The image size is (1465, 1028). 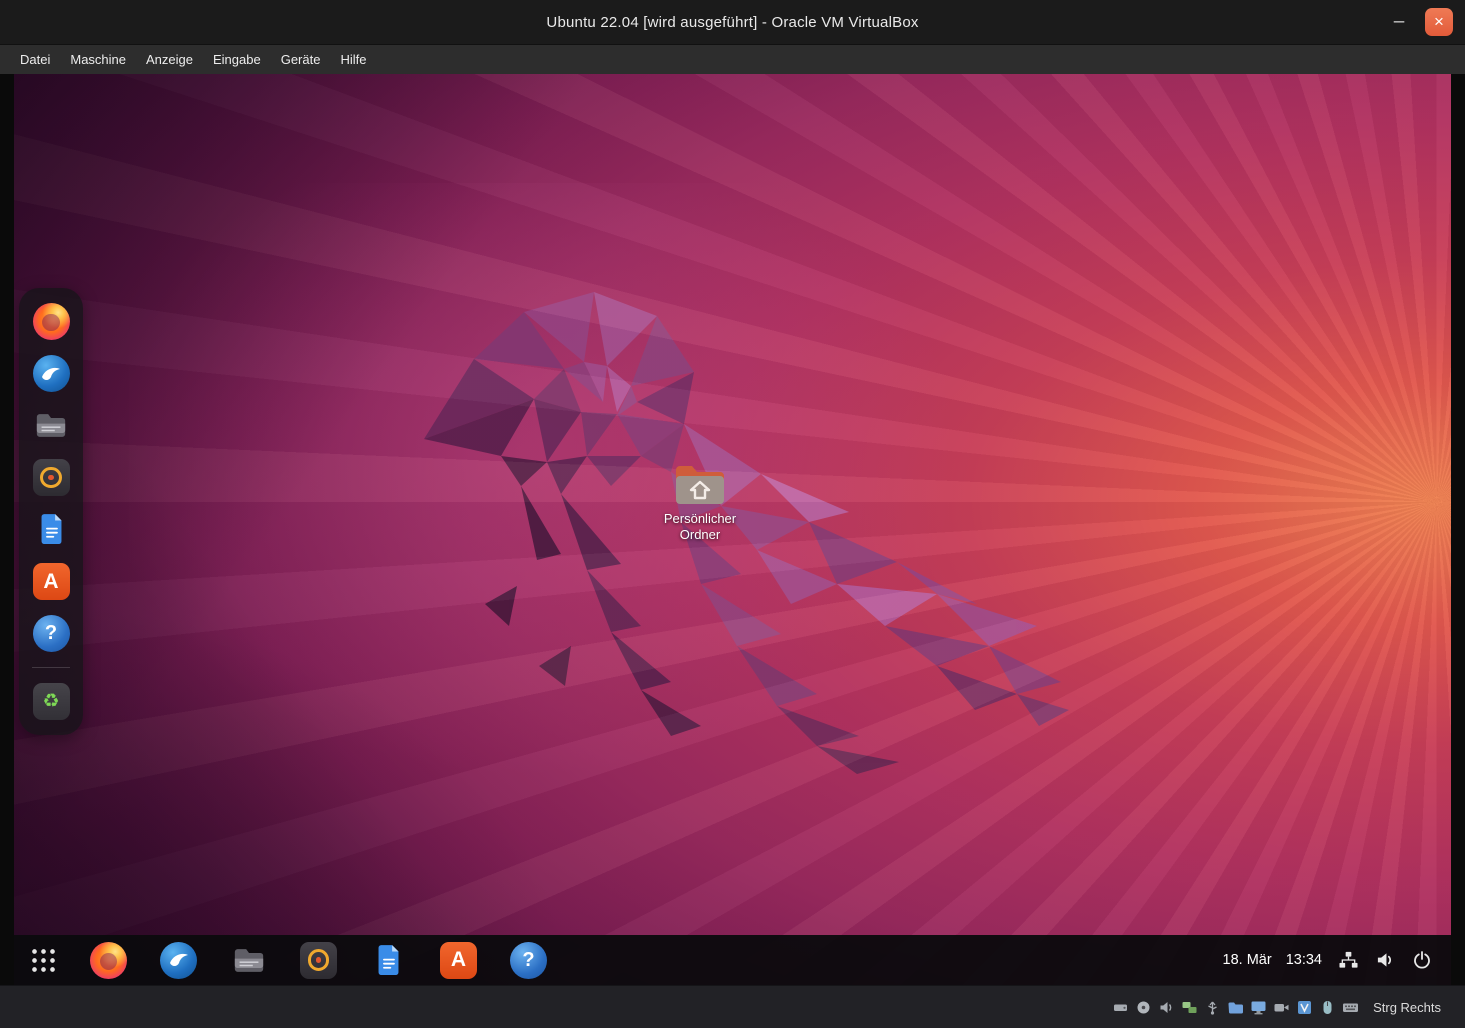 I want to click on menu-item-eingabe: Eingabe, so click(x=237, y=59).